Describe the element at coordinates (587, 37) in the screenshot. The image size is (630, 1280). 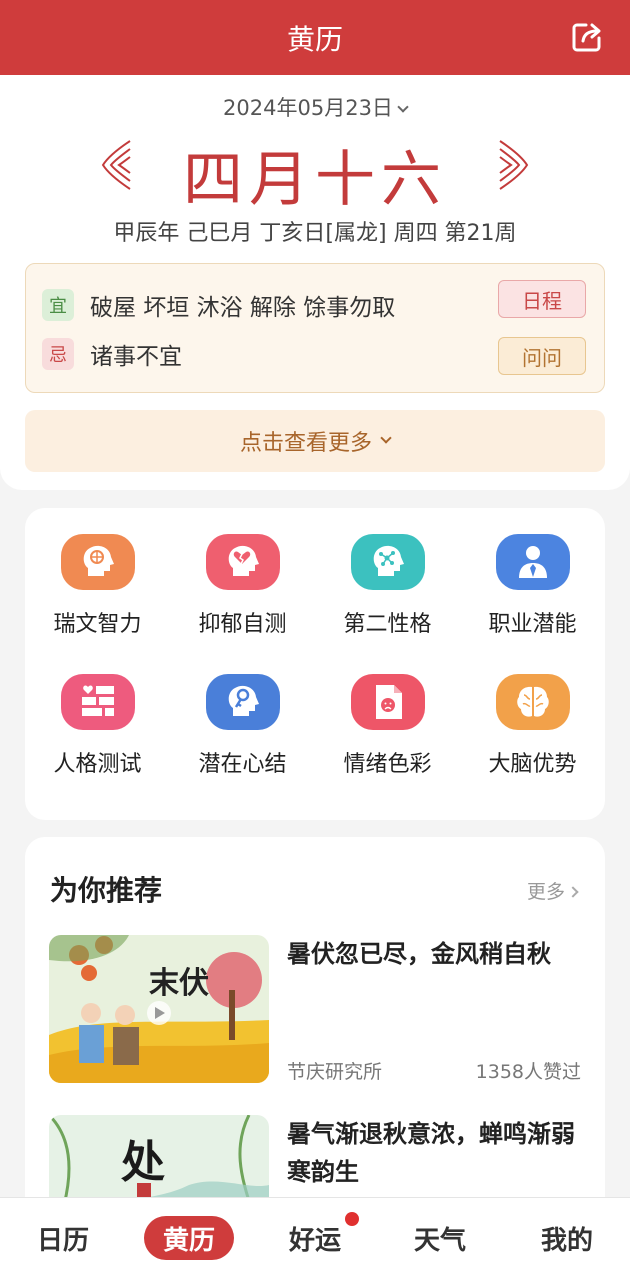
I see `share-edit-icon` at that location.